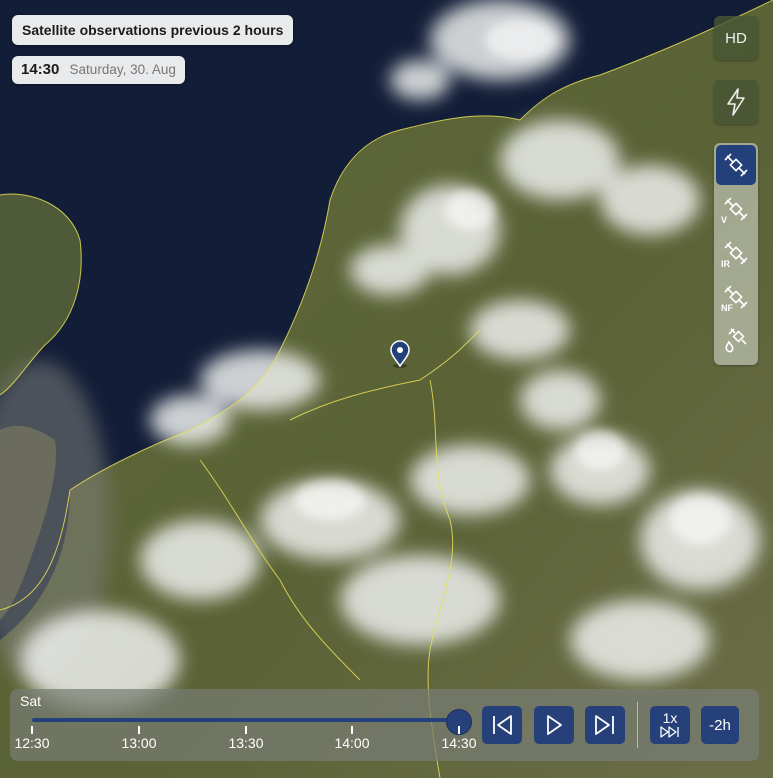  Describe the element at coordinates (352, 743) in the screenshot. I see `tick-label: 14:00` at that location.